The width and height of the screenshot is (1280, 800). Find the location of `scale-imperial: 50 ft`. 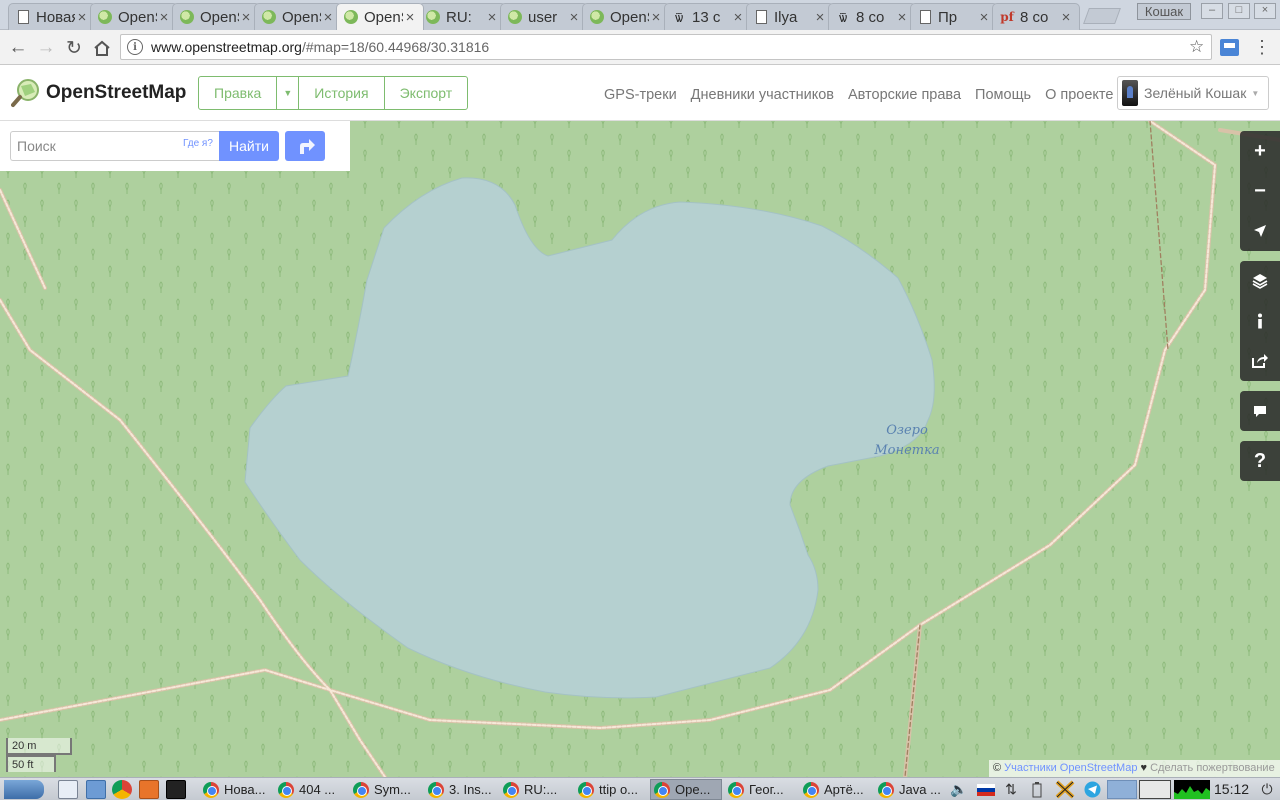

scale-imperial: 50 ft is located at coordinates (31, 763).